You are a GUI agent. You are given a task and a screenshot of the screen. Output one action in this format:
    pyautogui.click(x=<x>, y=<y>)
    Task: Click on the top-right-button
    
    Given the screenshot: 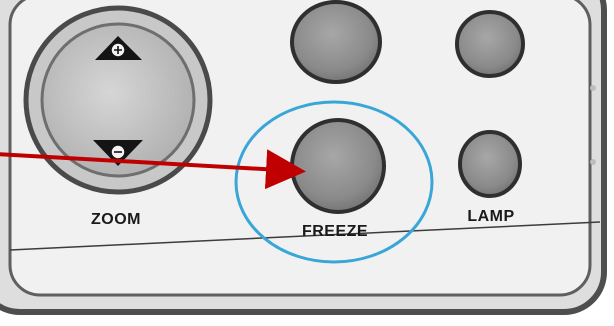 What is the action you would take?
    pyautogui.click(x=490, y=44)
    